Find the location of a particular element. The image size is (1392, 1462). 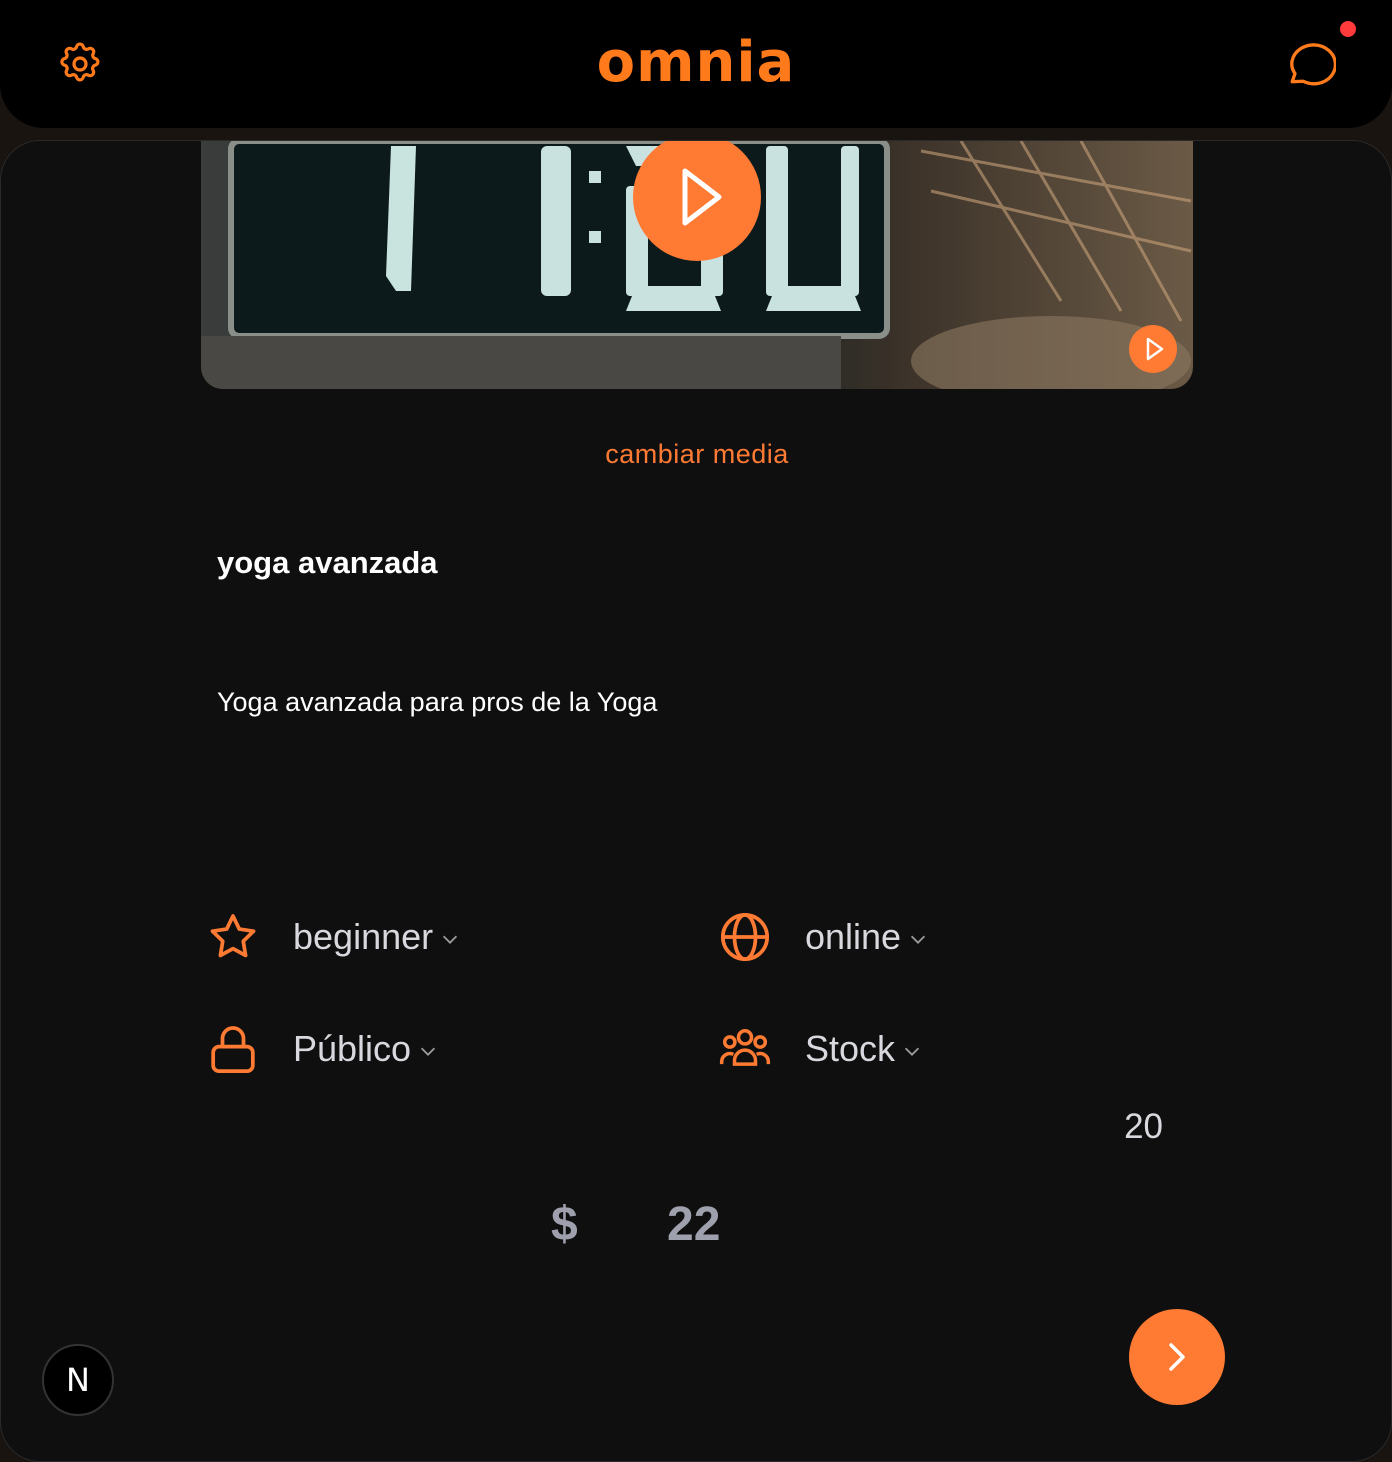

capacity-value: Stock is located at coordinates (850, 1048).